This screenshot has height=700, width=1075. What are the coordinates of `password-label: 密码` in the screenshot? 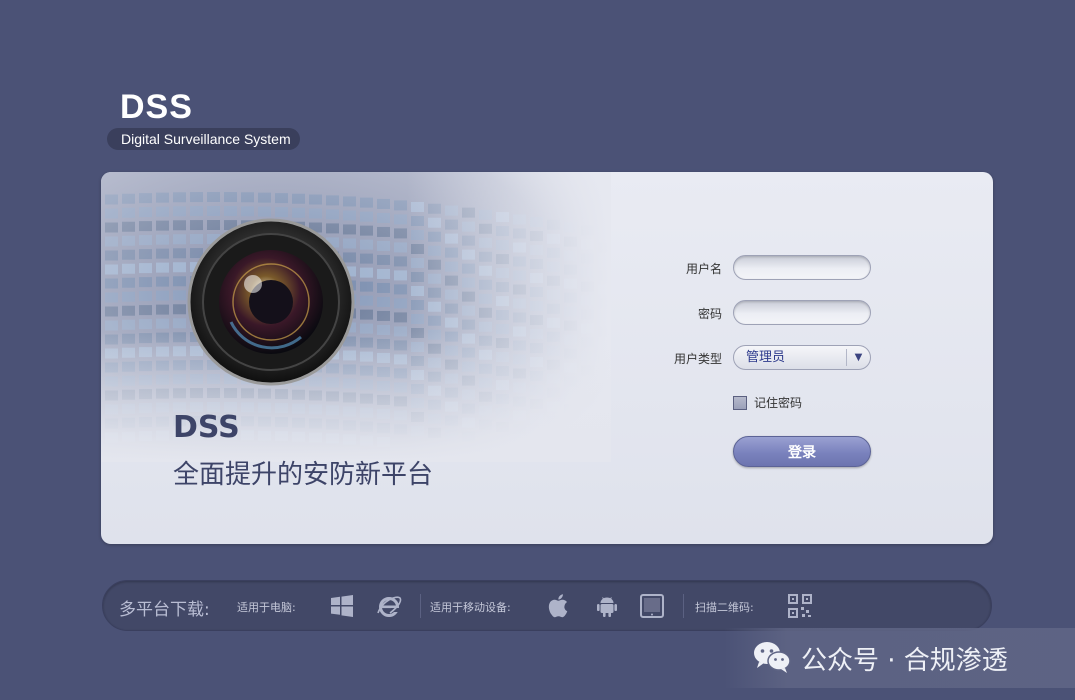 It's located at (709, 314).